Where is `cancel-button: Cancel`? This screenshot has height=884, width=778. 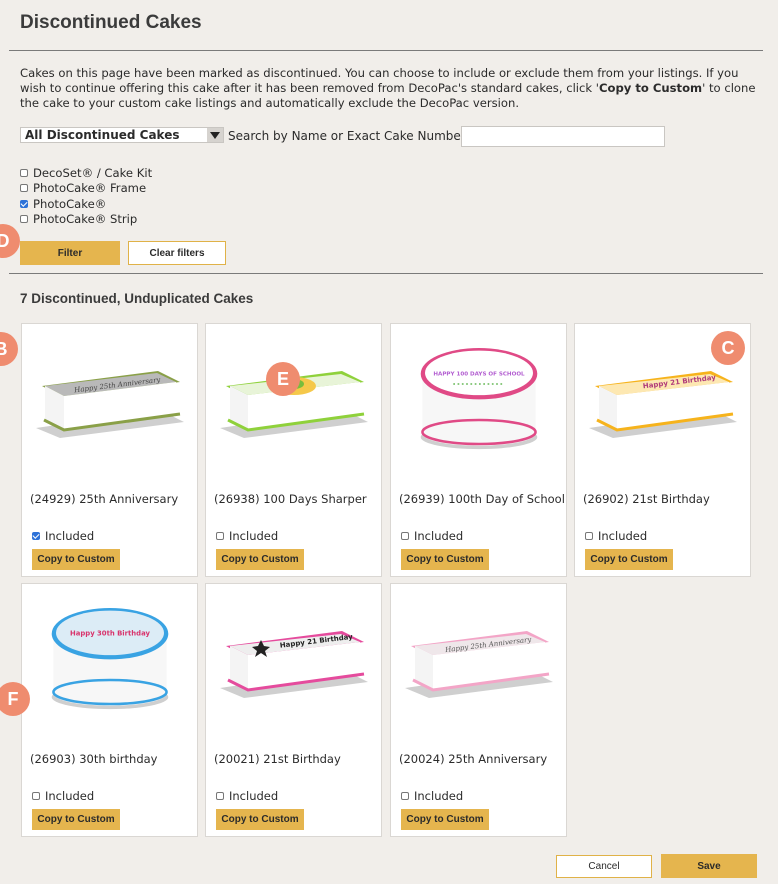 cancel-button: Cancel is located at coordinates (604, 866).